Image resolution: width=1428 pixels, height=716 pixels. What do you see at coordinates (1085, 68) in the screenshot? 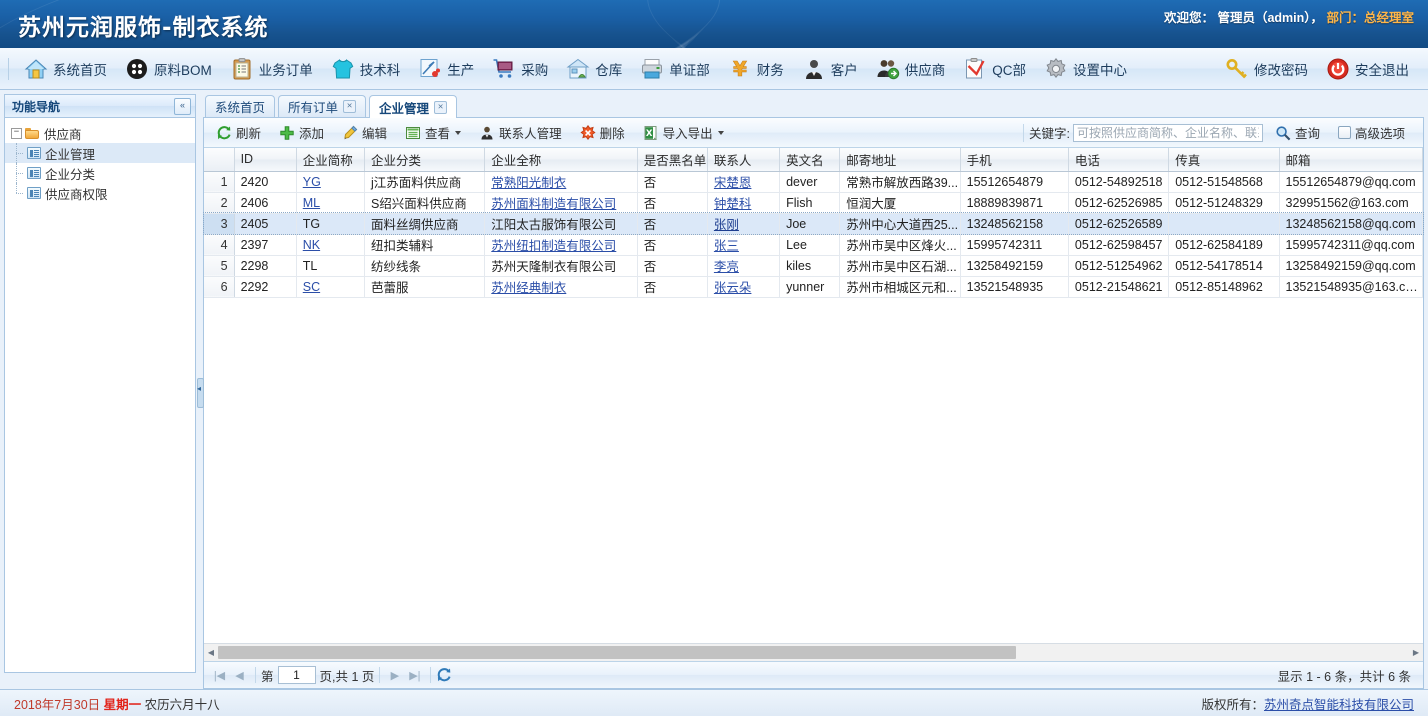
I see `nav-item-settings: 设置中心` at bounding box center [1085, 68].